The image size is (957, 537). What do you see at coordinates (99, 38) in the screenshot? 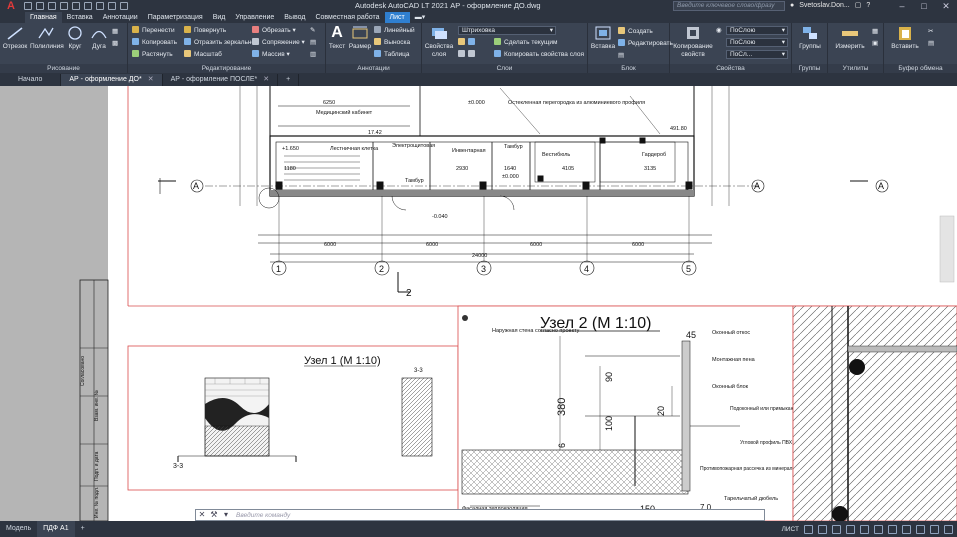
I see `arc-button: Дуга` at bounding box center [99, 38].